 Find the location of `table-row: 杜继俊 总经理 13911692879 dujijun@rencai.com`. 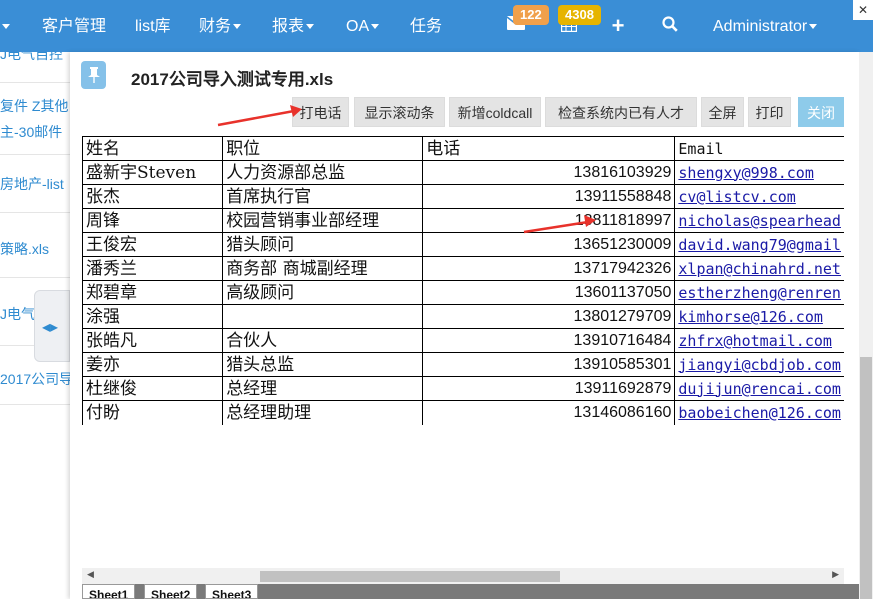

table-row: 杜继俊 总经理 13911692879 dujijun@rencai.com is located at coordinates (463, 388).